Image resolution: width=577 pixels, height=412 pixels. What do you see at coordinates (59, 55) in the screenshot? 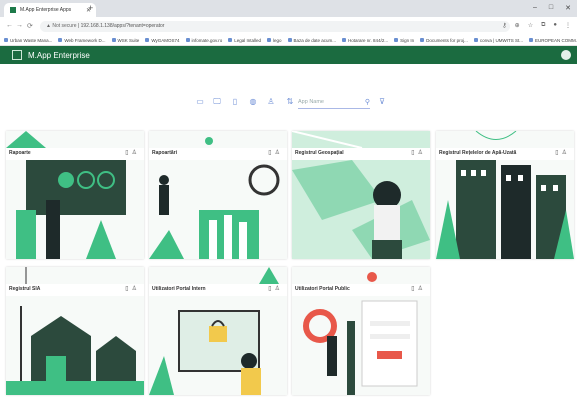
I see `app-title: M.App Enterprise` at bounding box center [59, 55].